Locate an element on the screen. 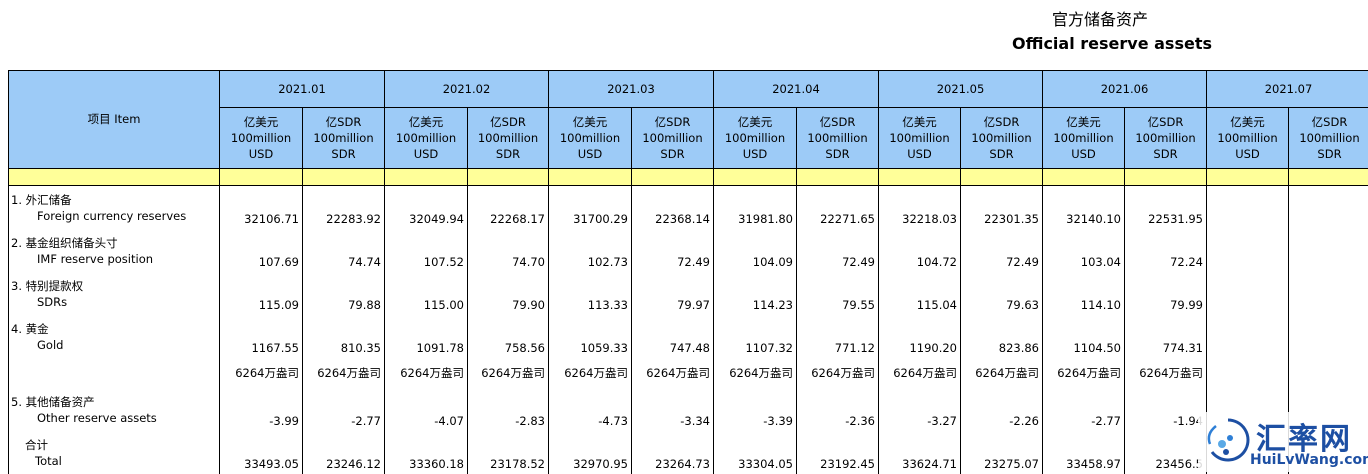  value-cell: 774.31 is located at coordinates (1166, 336).